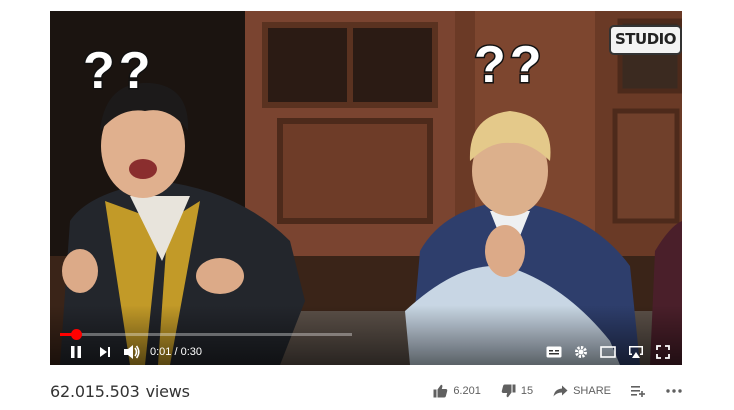 Image resolution: width=734 pixels, height=410 pixels. Describe the element at coordinates (105, 352) in the screenshot. I see `next-icon` at that location.